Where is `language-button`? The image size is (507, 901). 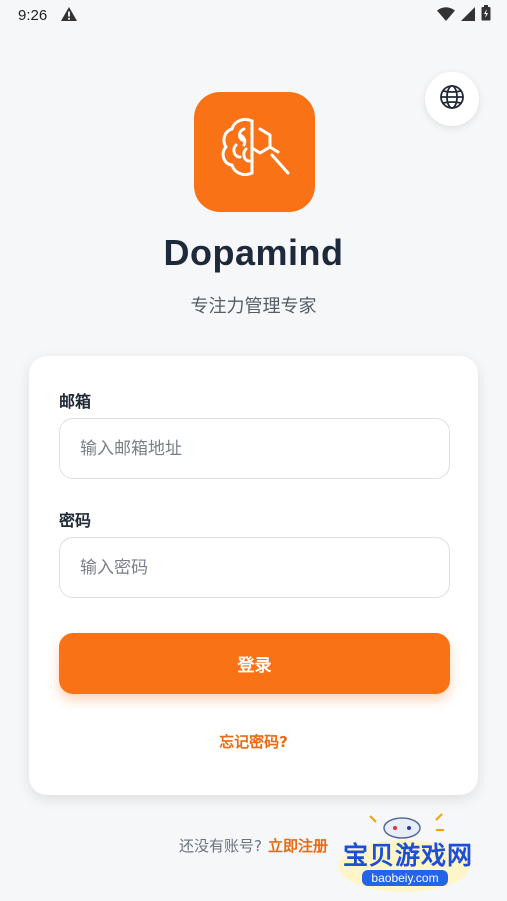
language-button is located at coordinates (452, 99).